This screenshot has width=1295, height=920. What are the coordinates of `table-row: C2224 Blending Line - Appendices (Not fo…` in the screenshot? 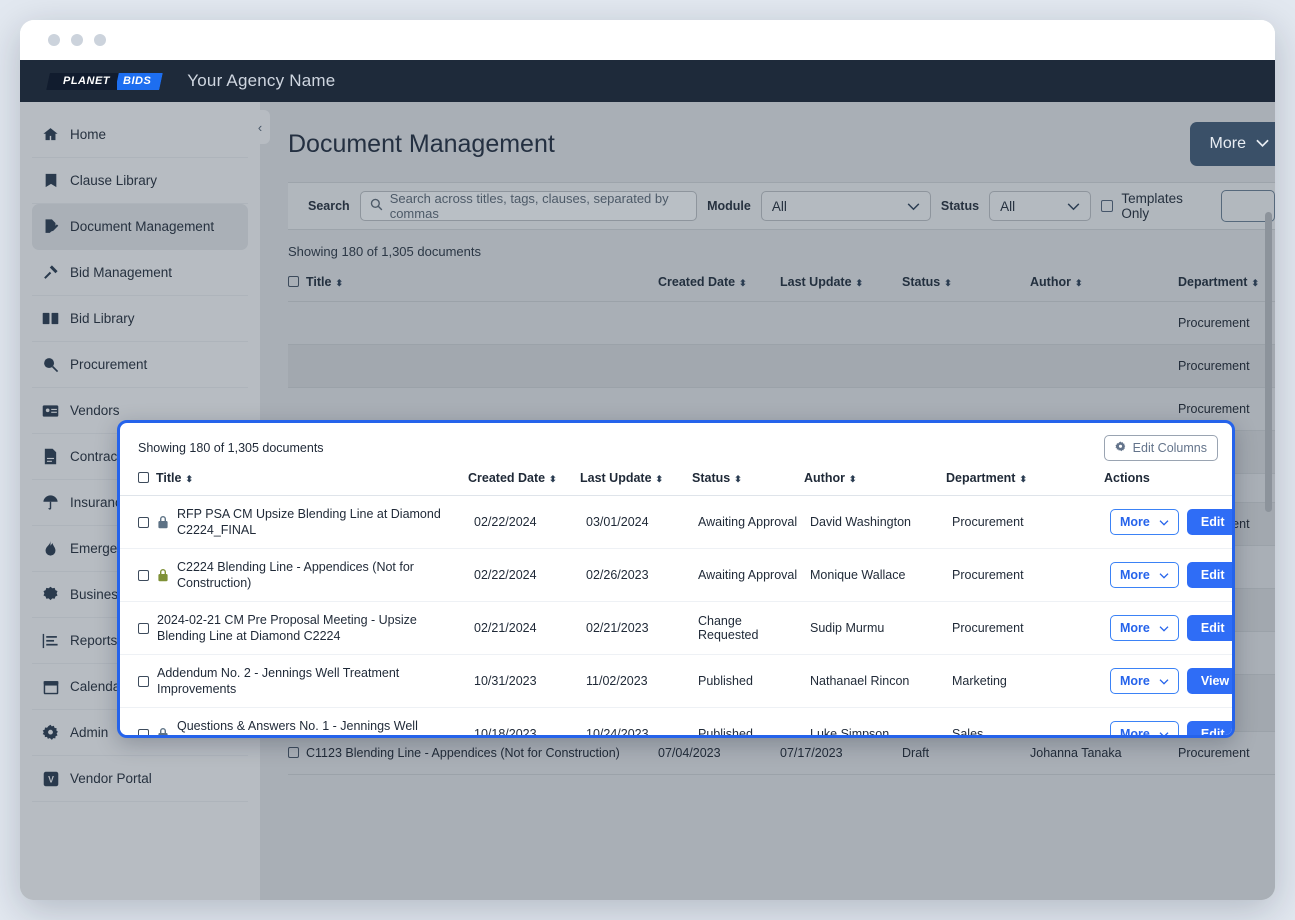 It's located at (676, 575).